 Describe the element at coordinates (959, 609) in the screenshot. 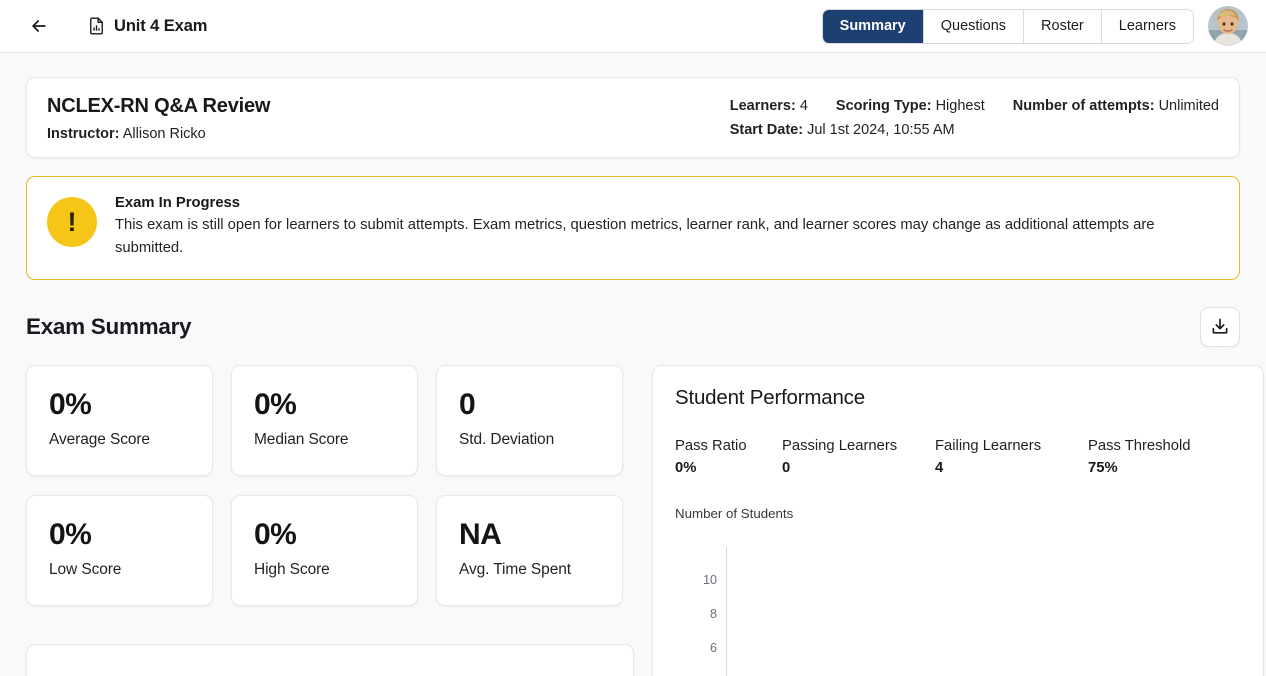

I see `student-performance-chart: 10 8 6` at that location.